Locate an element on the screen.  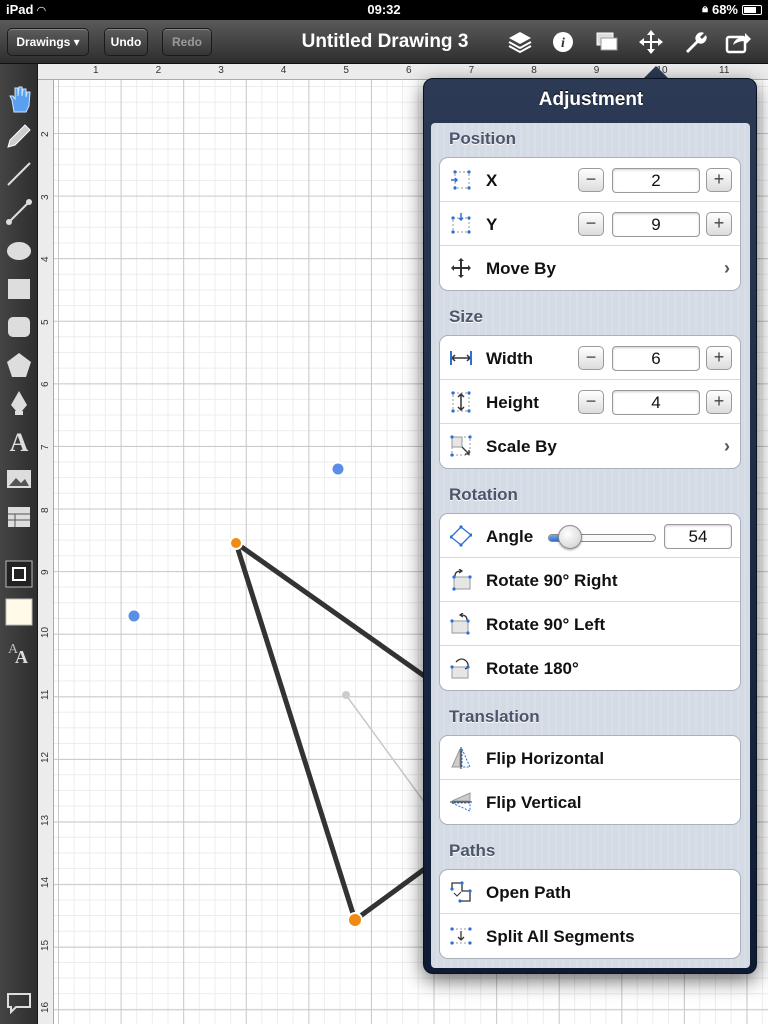
paths-group: Open Path Split All Segments is located at coordinates (590, 914).